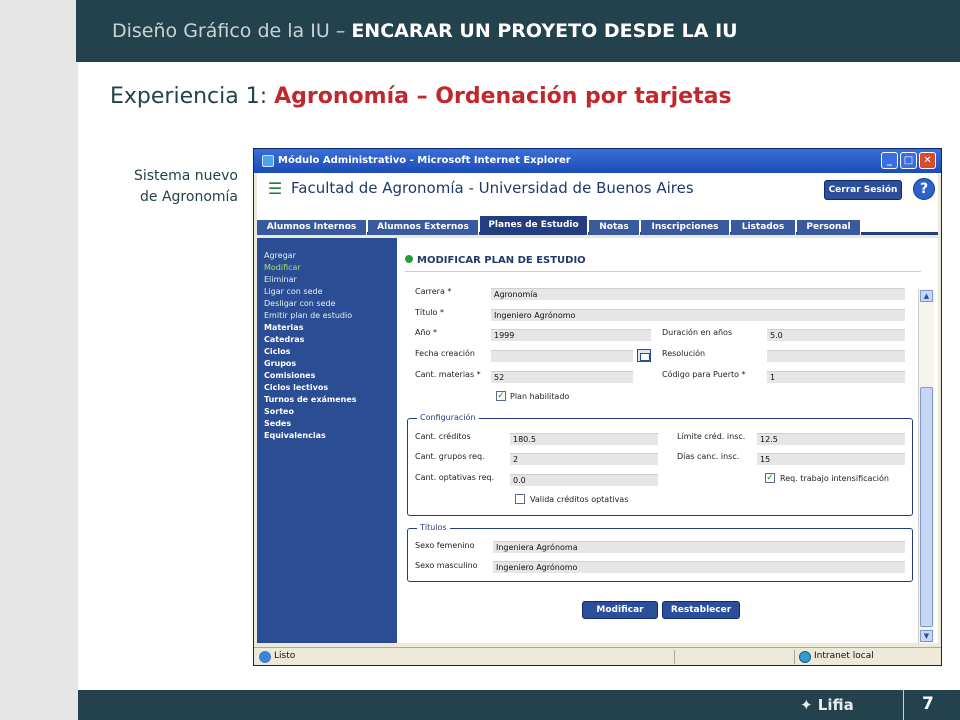  What do you see at coordinates (423, 227) in the screenshot?
I see `tab-alumnos-externos: Alumnos Externos` at bounding box center [423, 227].